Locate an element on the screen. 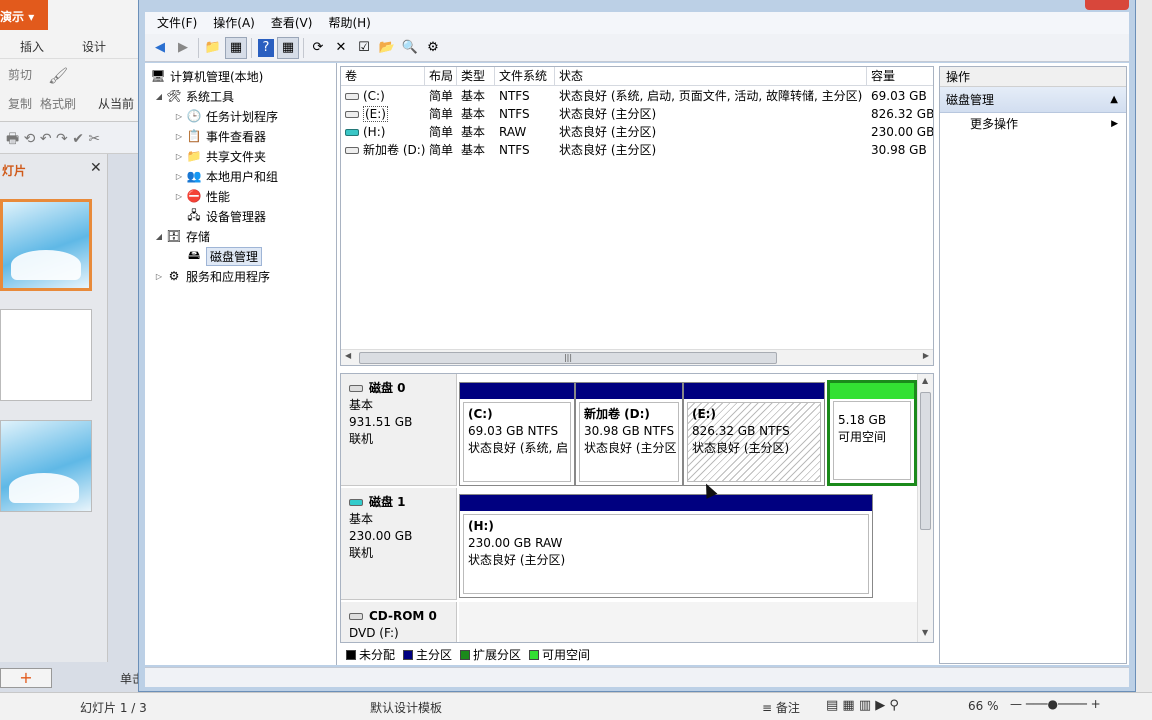  open-icon: 📂 is located at coordinates (387, 48).